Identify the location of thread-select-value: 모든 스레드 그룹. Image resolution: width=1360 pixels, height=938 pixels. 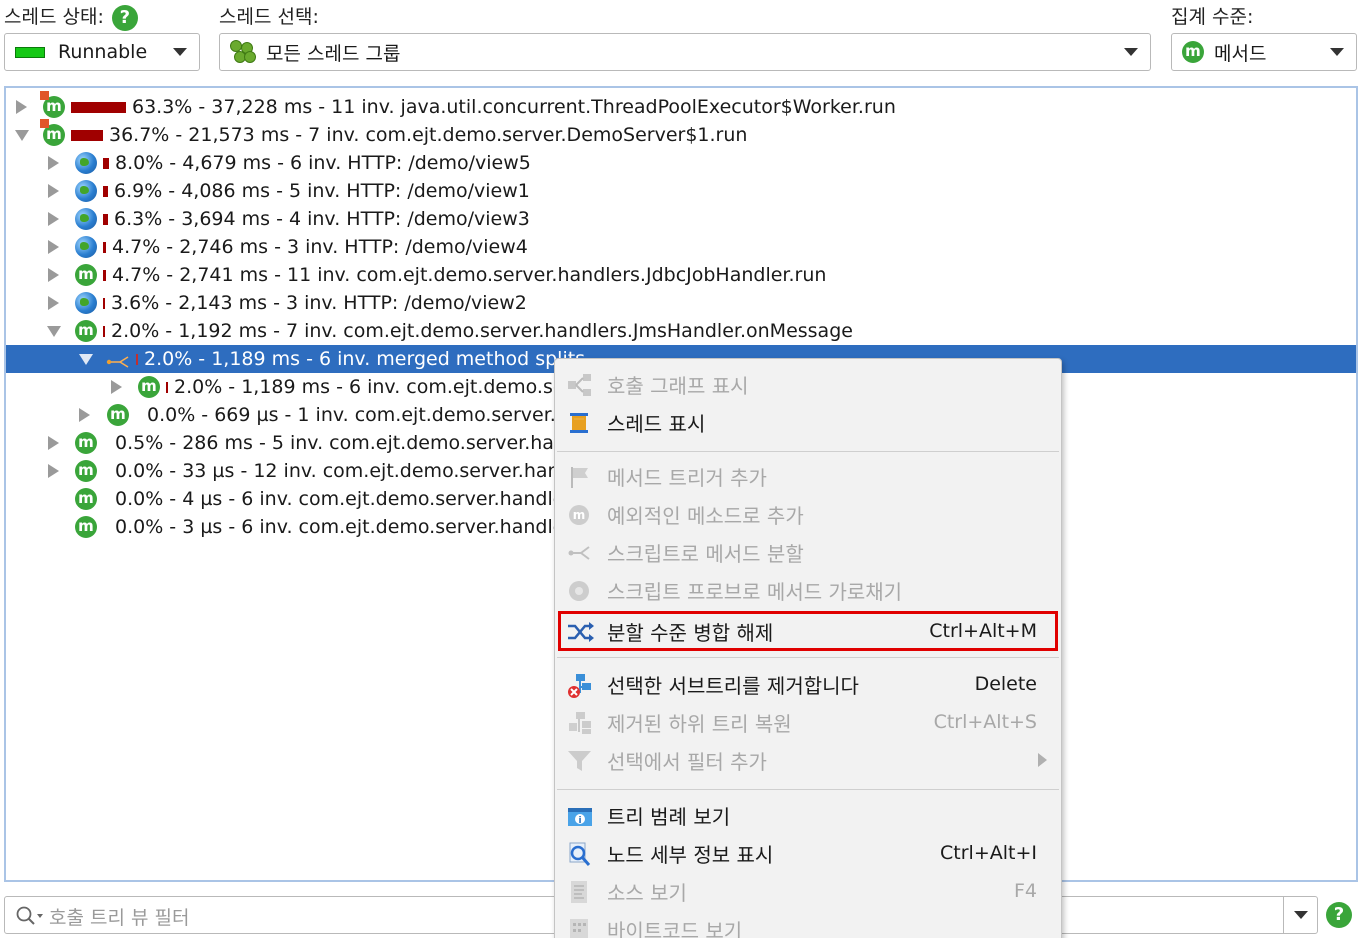
(333, 53).